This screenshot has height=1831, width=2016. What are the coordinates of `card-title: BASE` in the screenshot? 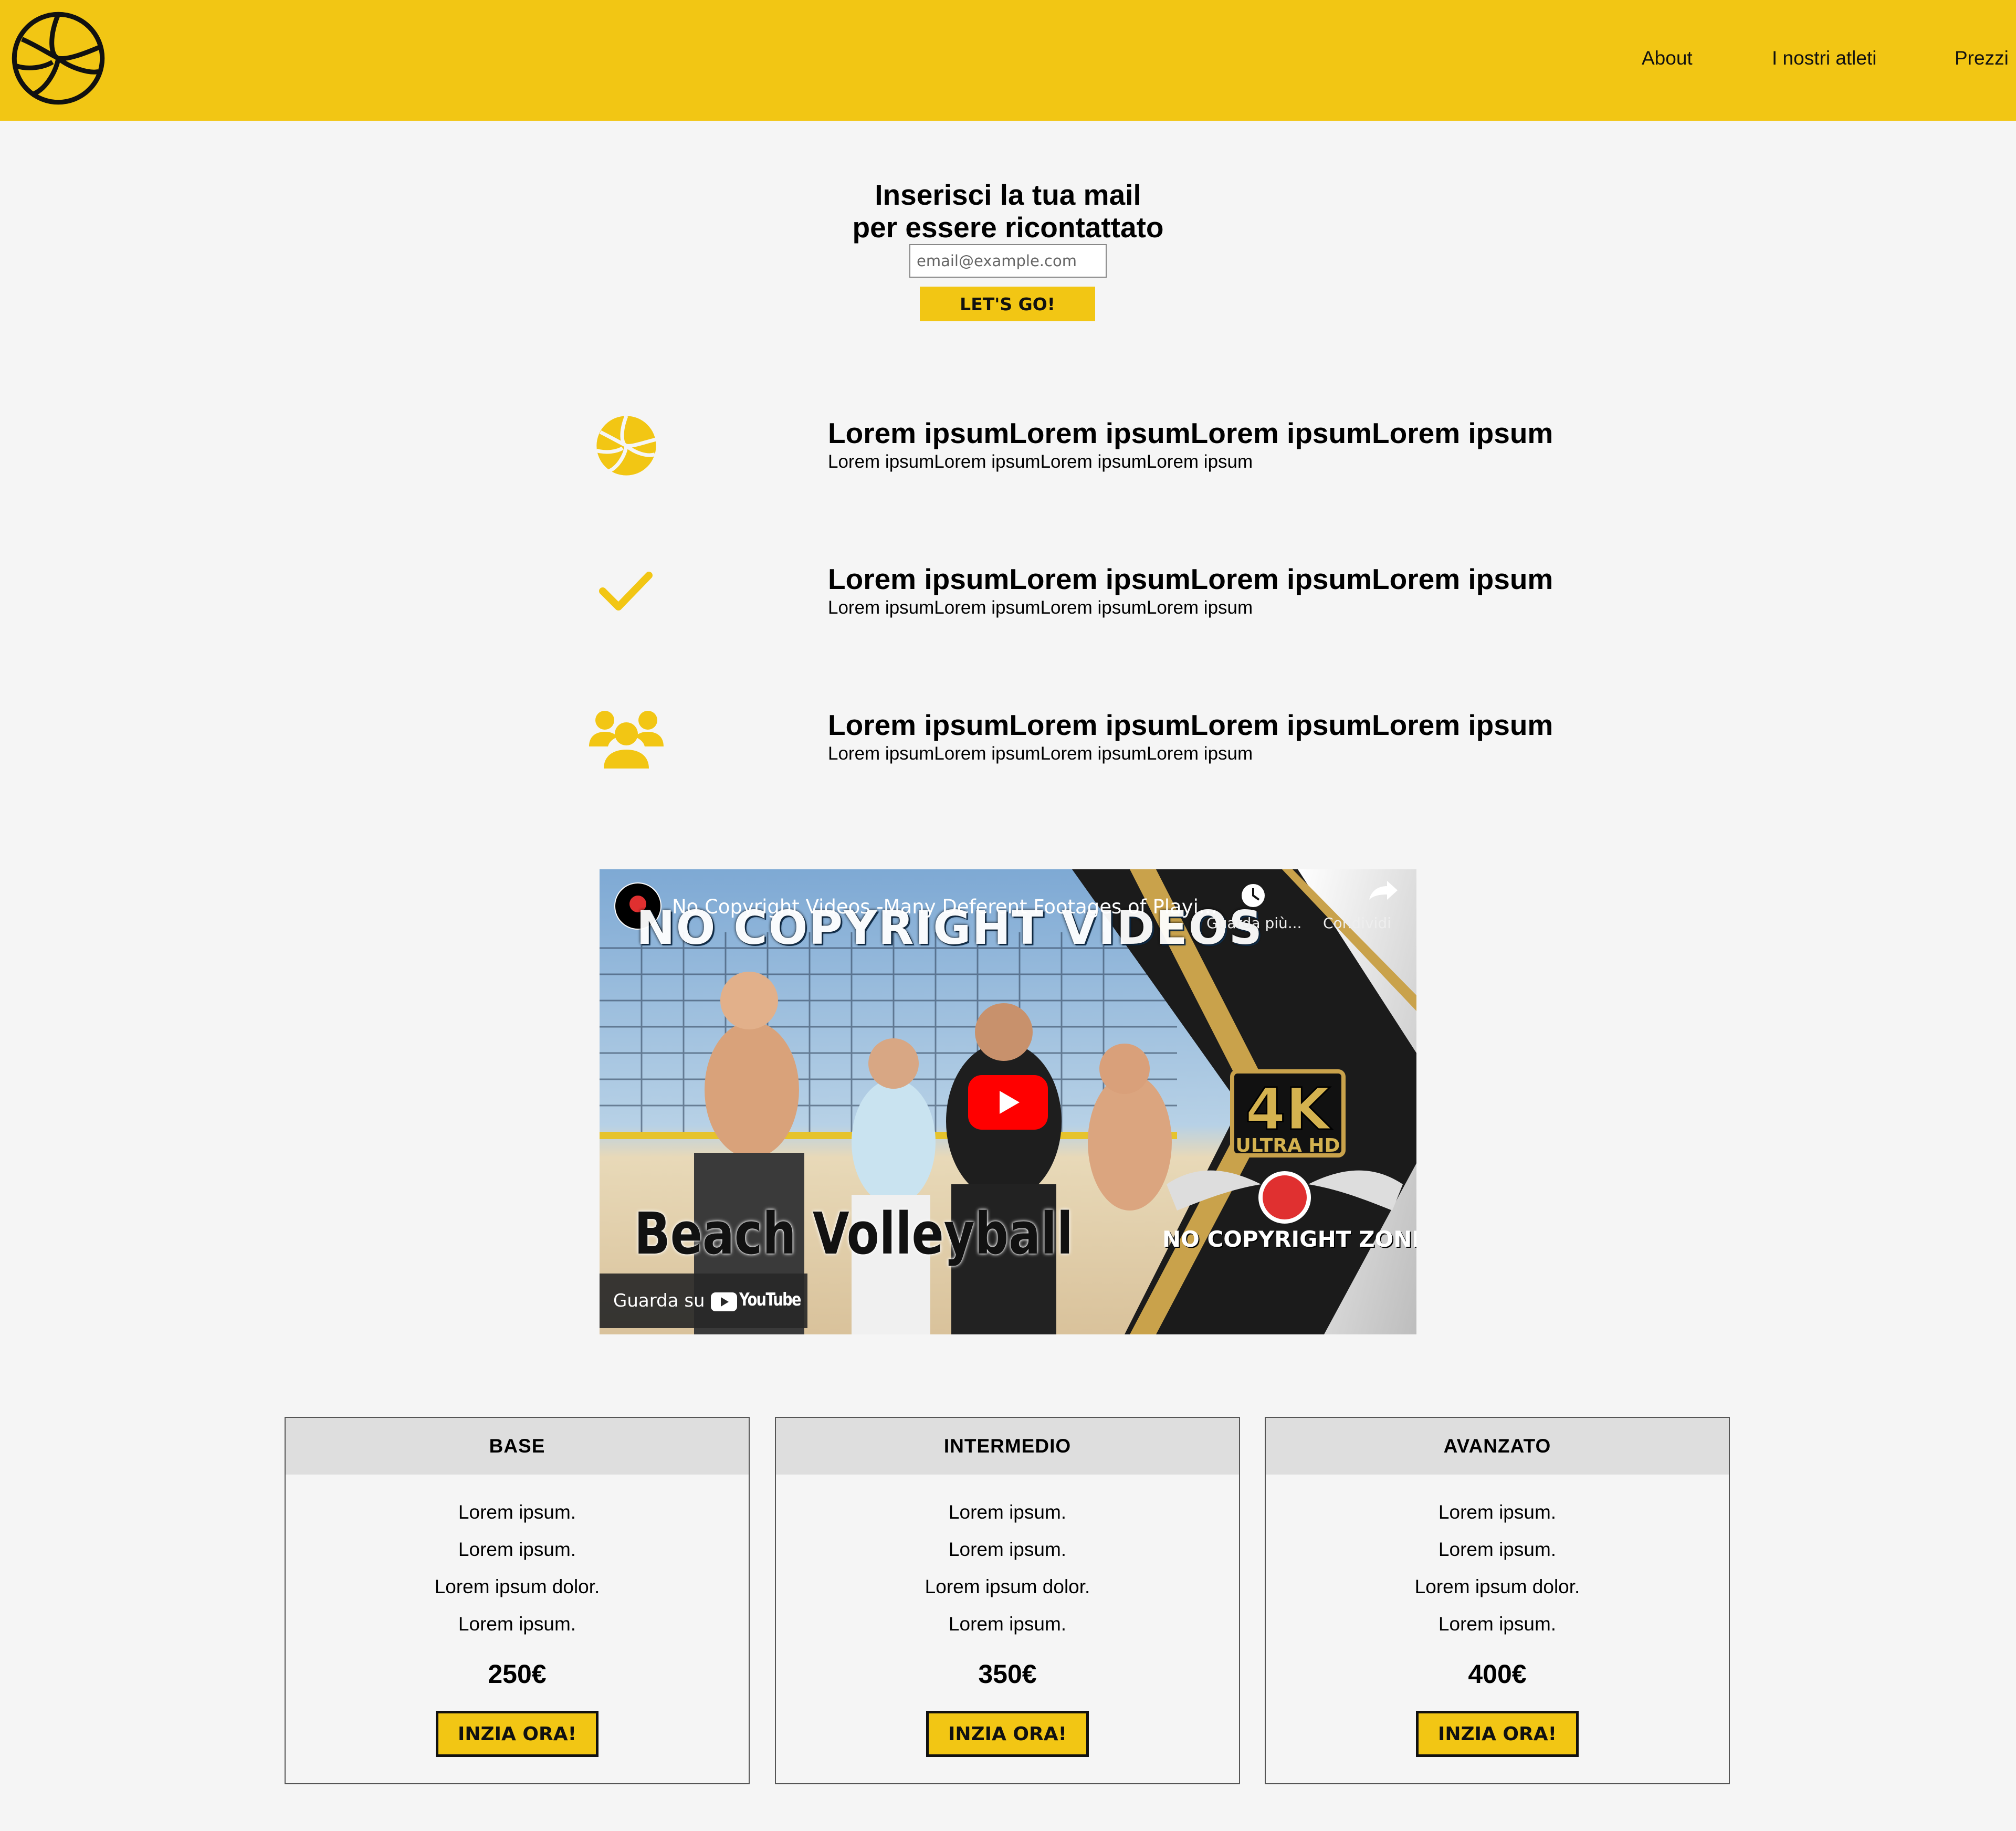 It's located at (517, 1446).